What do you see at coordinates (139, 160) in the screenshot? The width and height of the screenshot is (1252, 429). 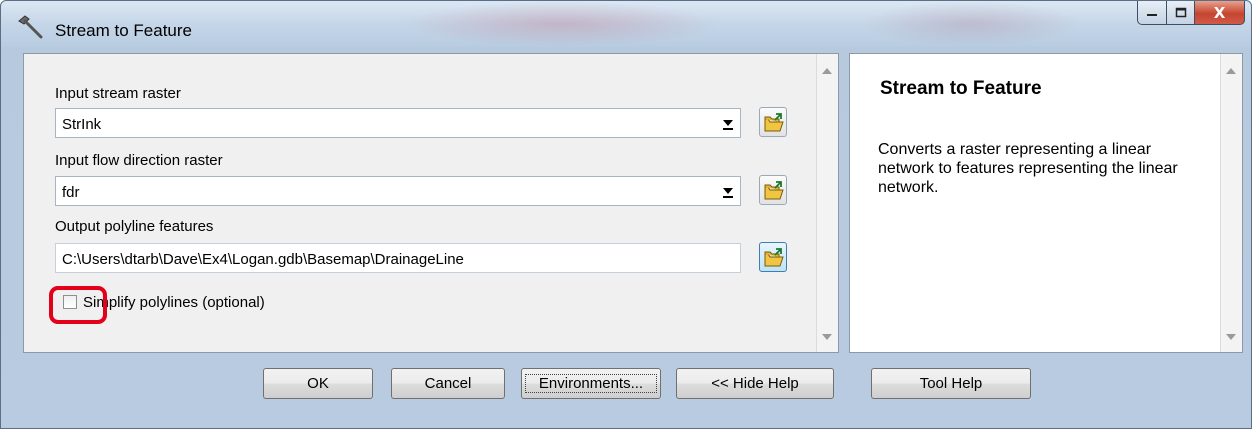 I see `input-flow-direction-label: Input flow direction raster` at bounding box center [139, 160].